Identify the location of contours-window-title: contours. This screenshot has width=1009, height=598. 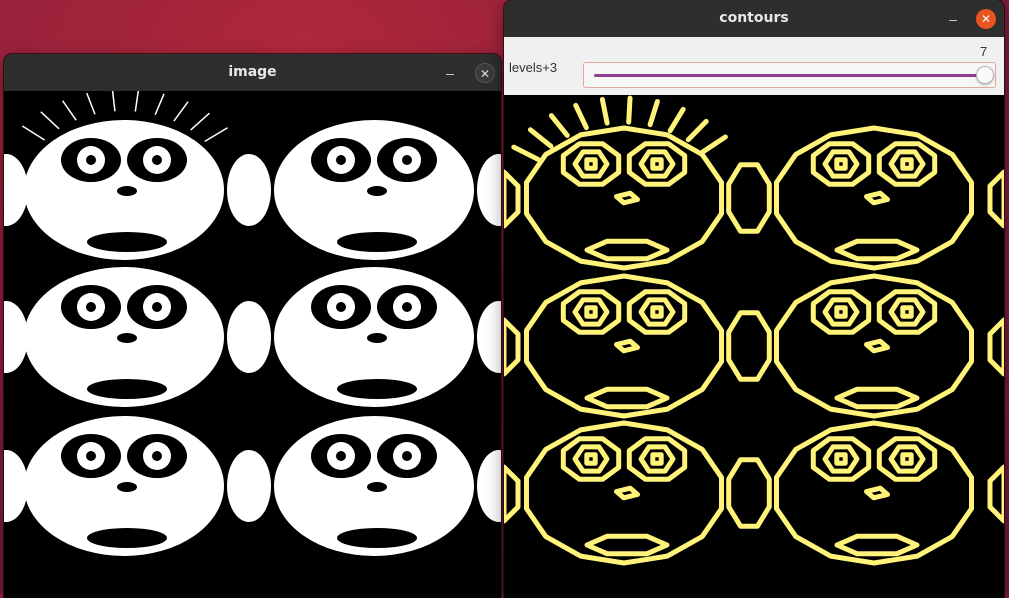
(754, 18).